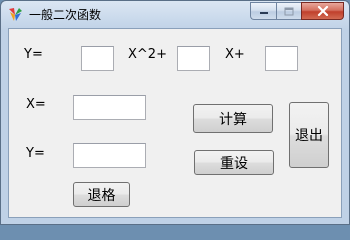 Image resolution: width=350 pixels, height=240 pixels. Describe the element at coordinates (101, 194) in the screenshot. I see `backspace-button: 退格` at that location.